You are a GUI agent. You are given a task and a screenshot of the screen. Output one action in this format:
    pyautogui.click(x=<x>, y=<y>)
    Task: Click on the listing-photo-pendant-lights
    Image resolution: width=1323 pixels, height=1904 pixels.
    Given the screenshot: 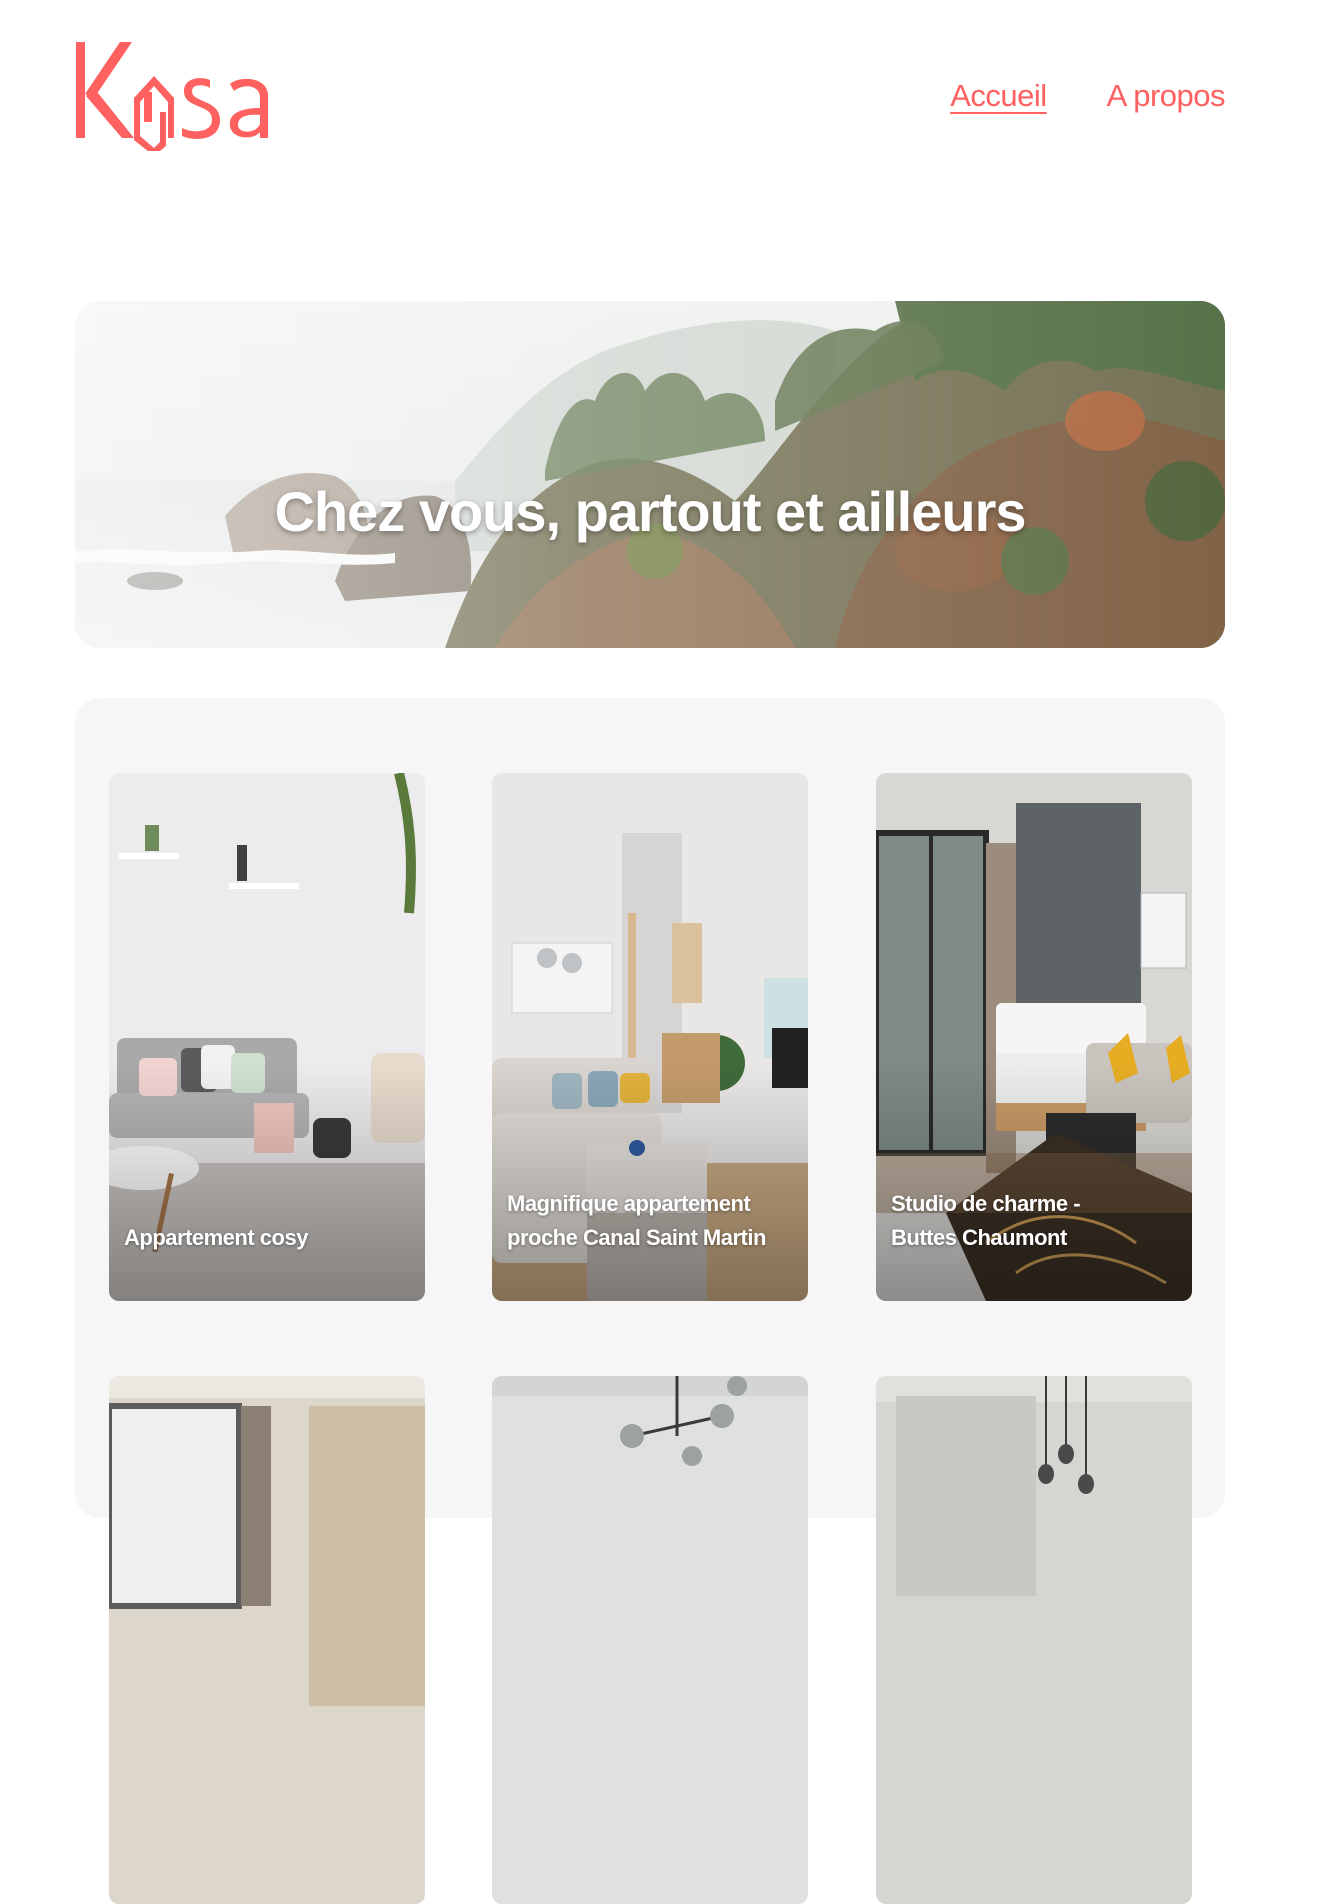 What is the action you would take?
    pyautogui.click(x=1034, y=1640)
    